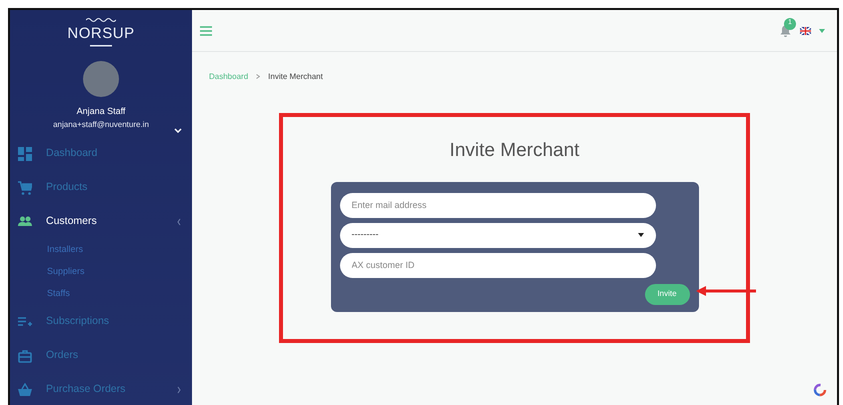 Image resolution: width=843 pixels, height=405 pixels. Describe the element at coordinates (179, 222) in the screenshot. I see `chevron-left-icon` at that location.